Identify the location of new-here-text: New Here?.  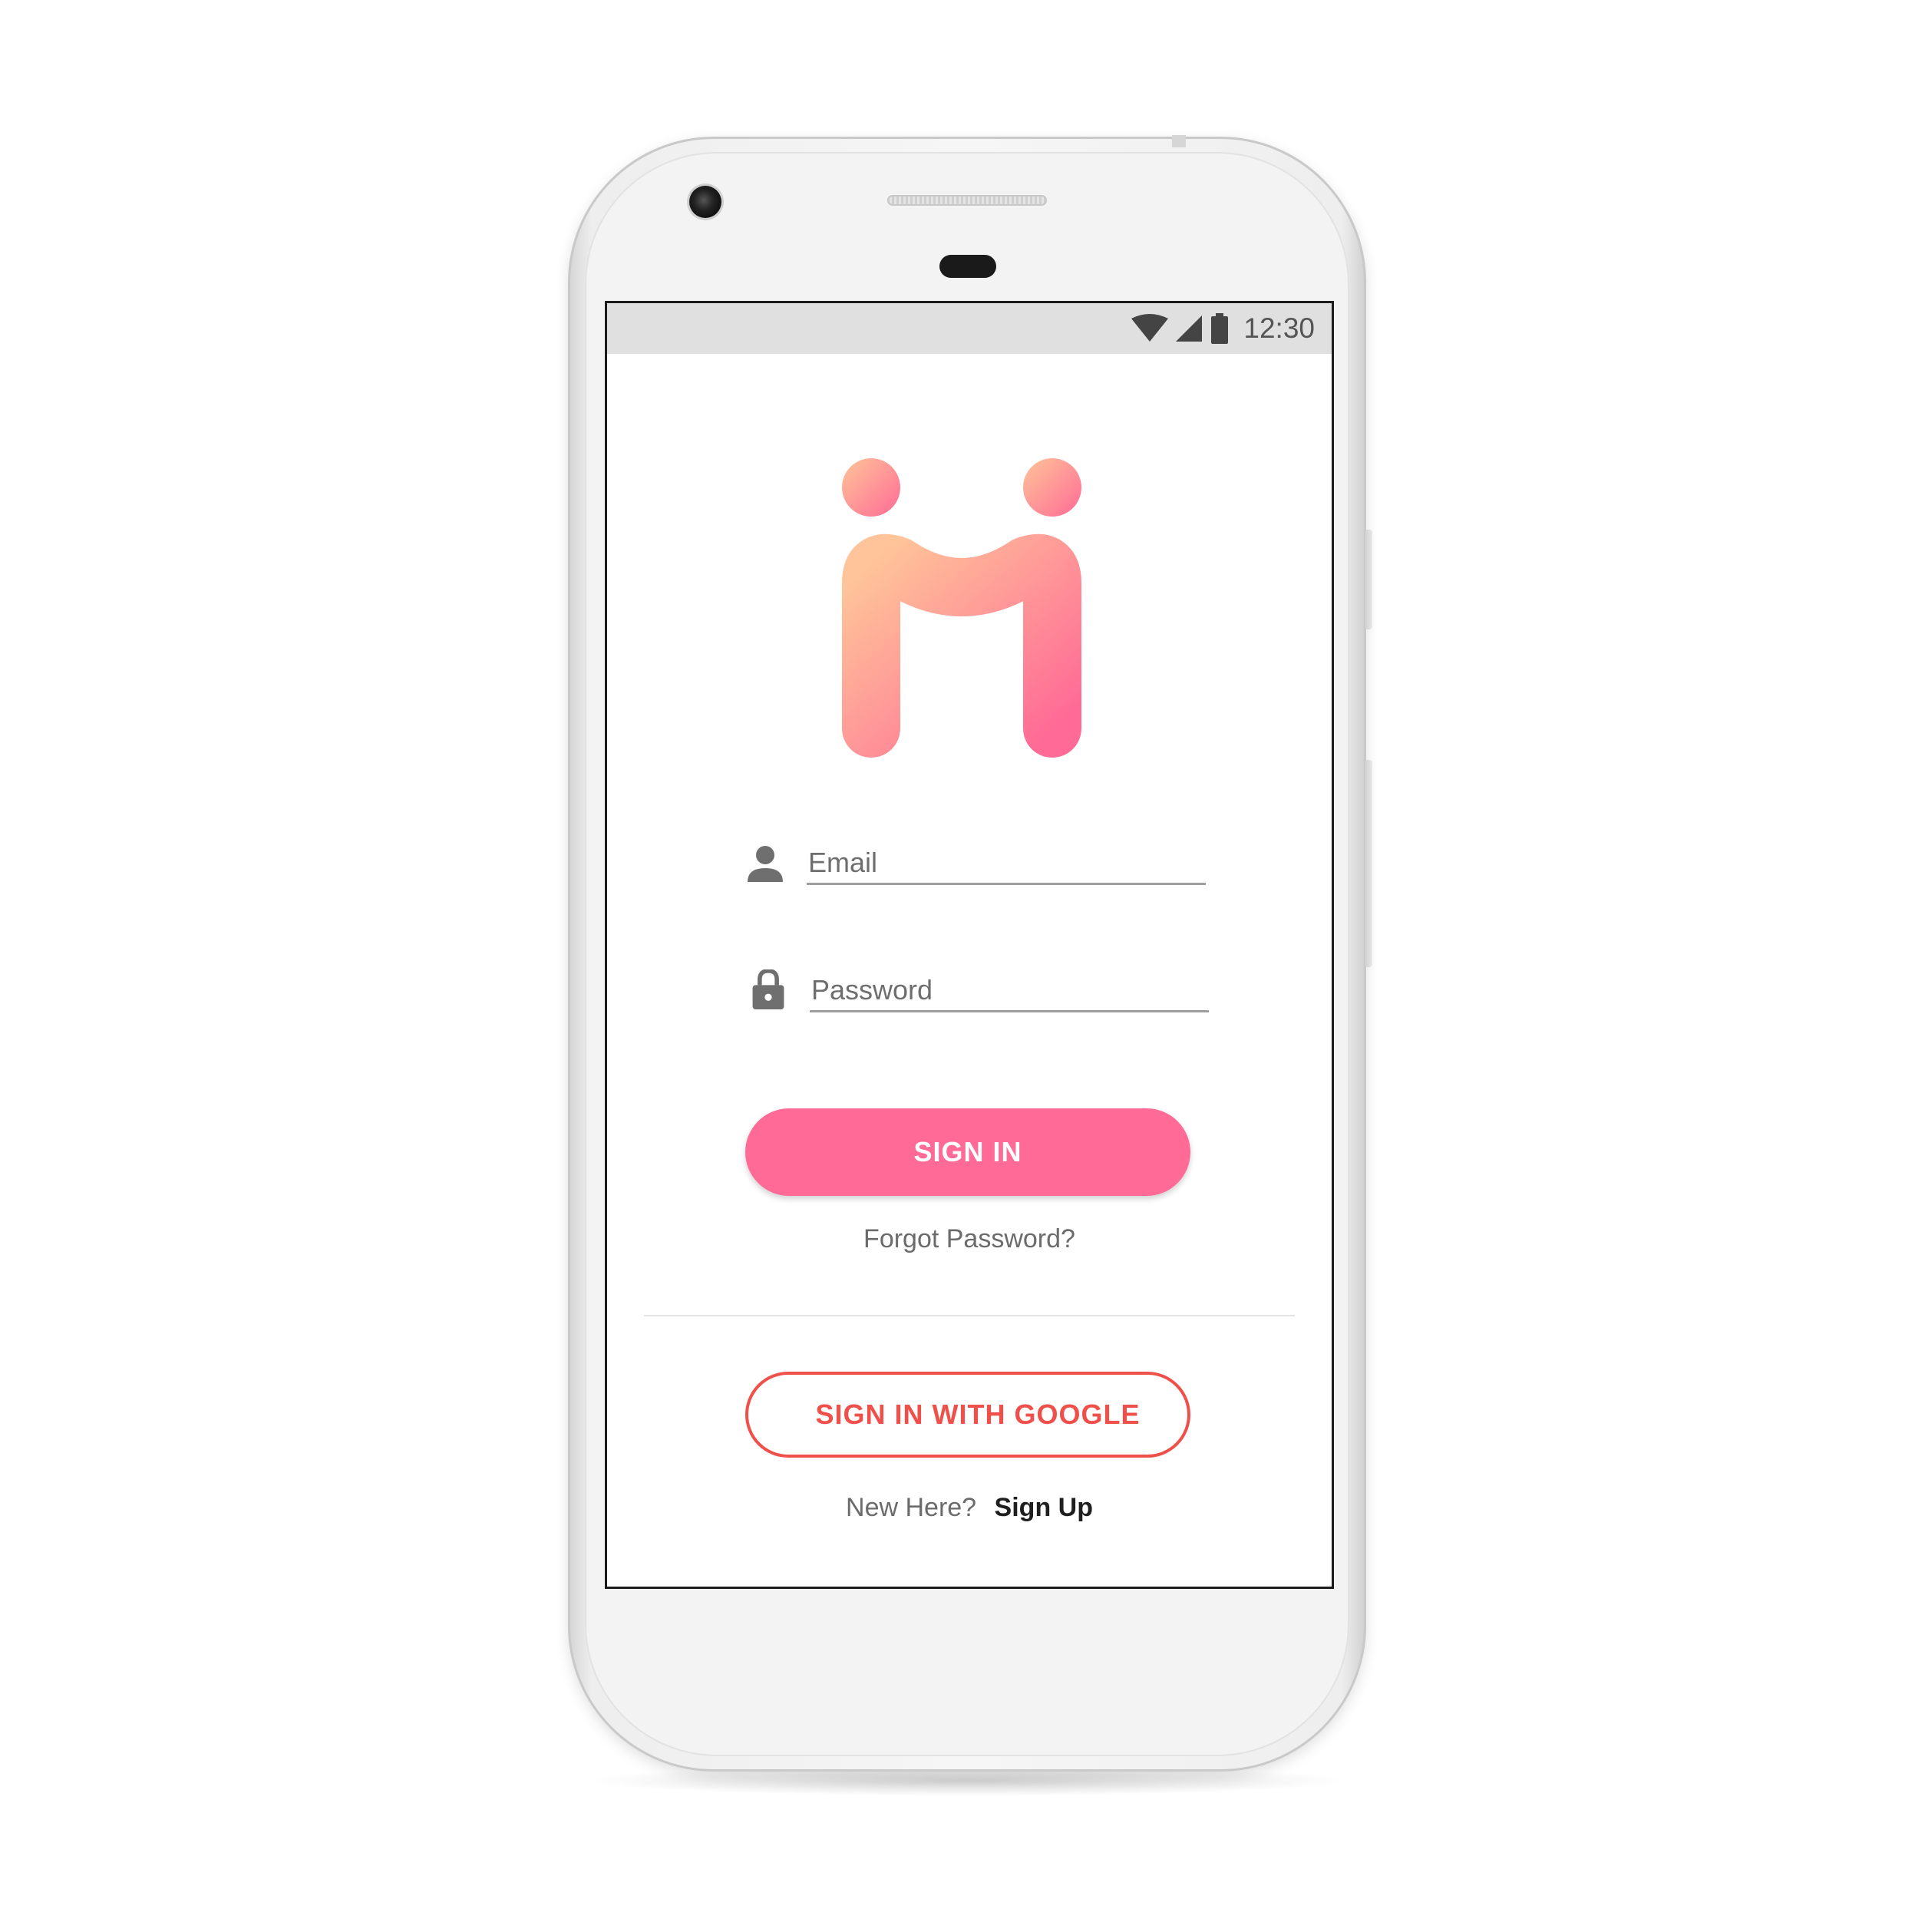
(912, 1507).